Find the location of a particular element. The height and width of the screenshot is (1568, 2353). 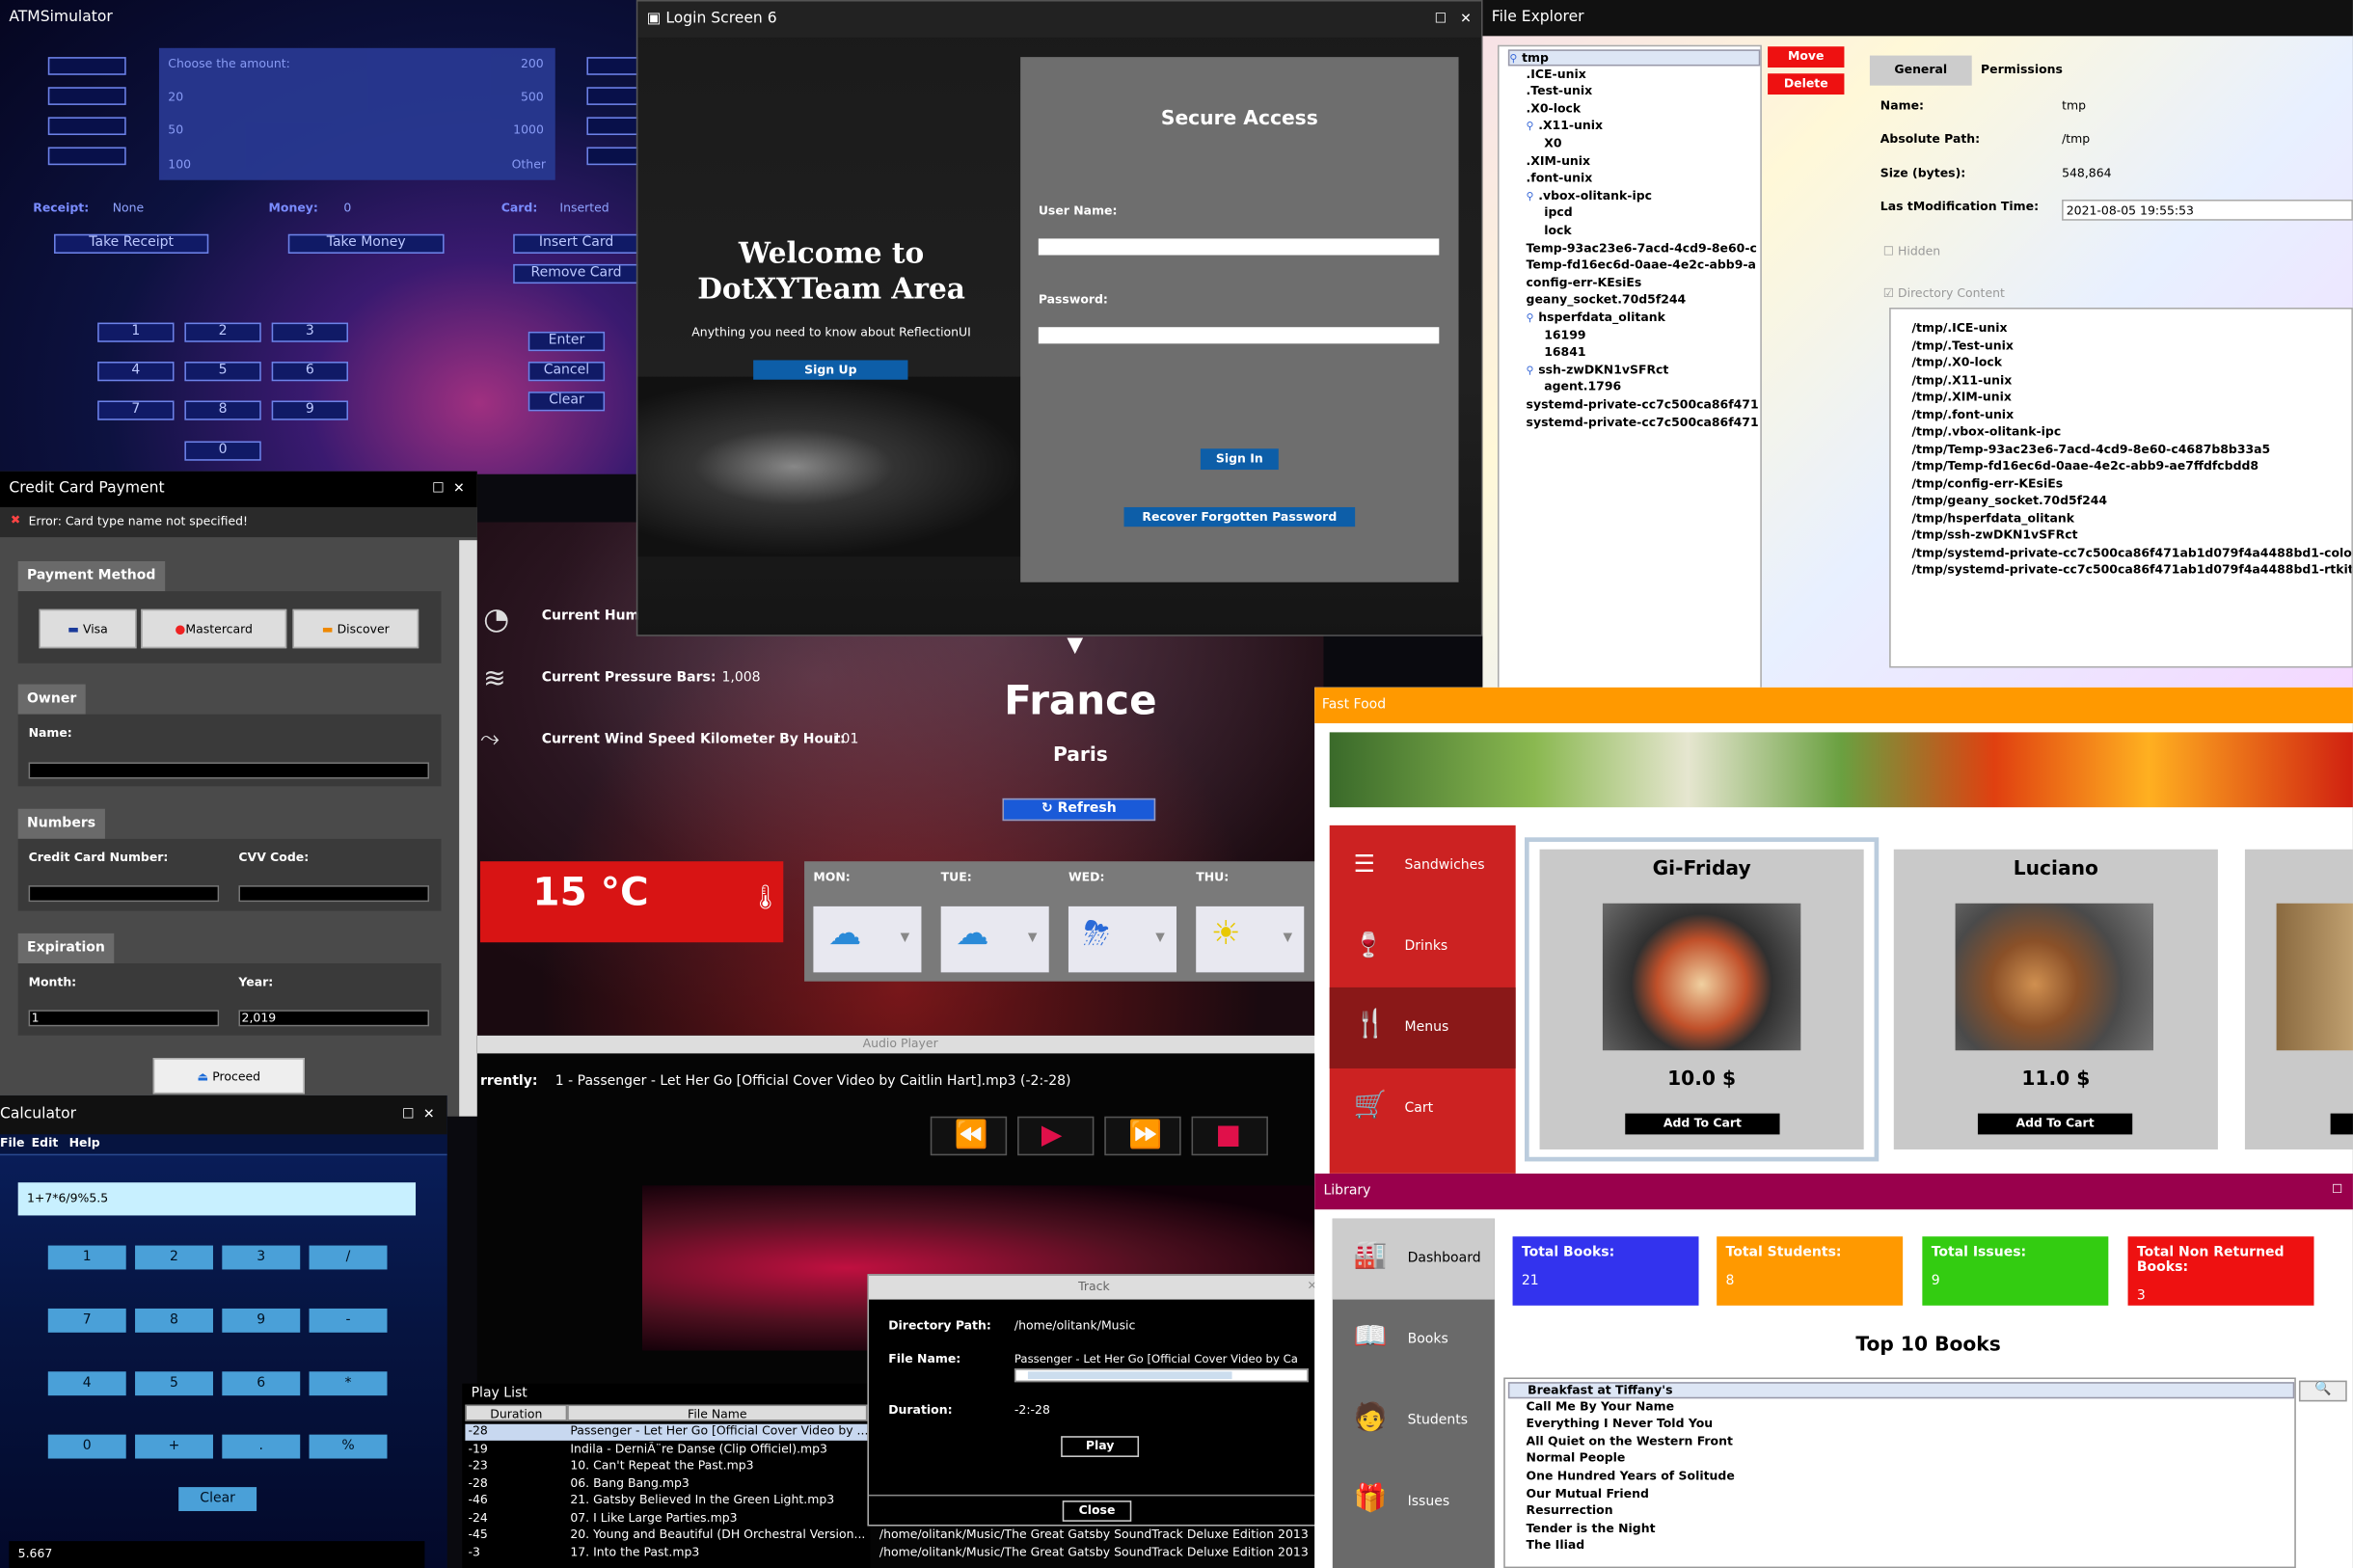

calc-key: 4 is located at coordinates (86, 1383).